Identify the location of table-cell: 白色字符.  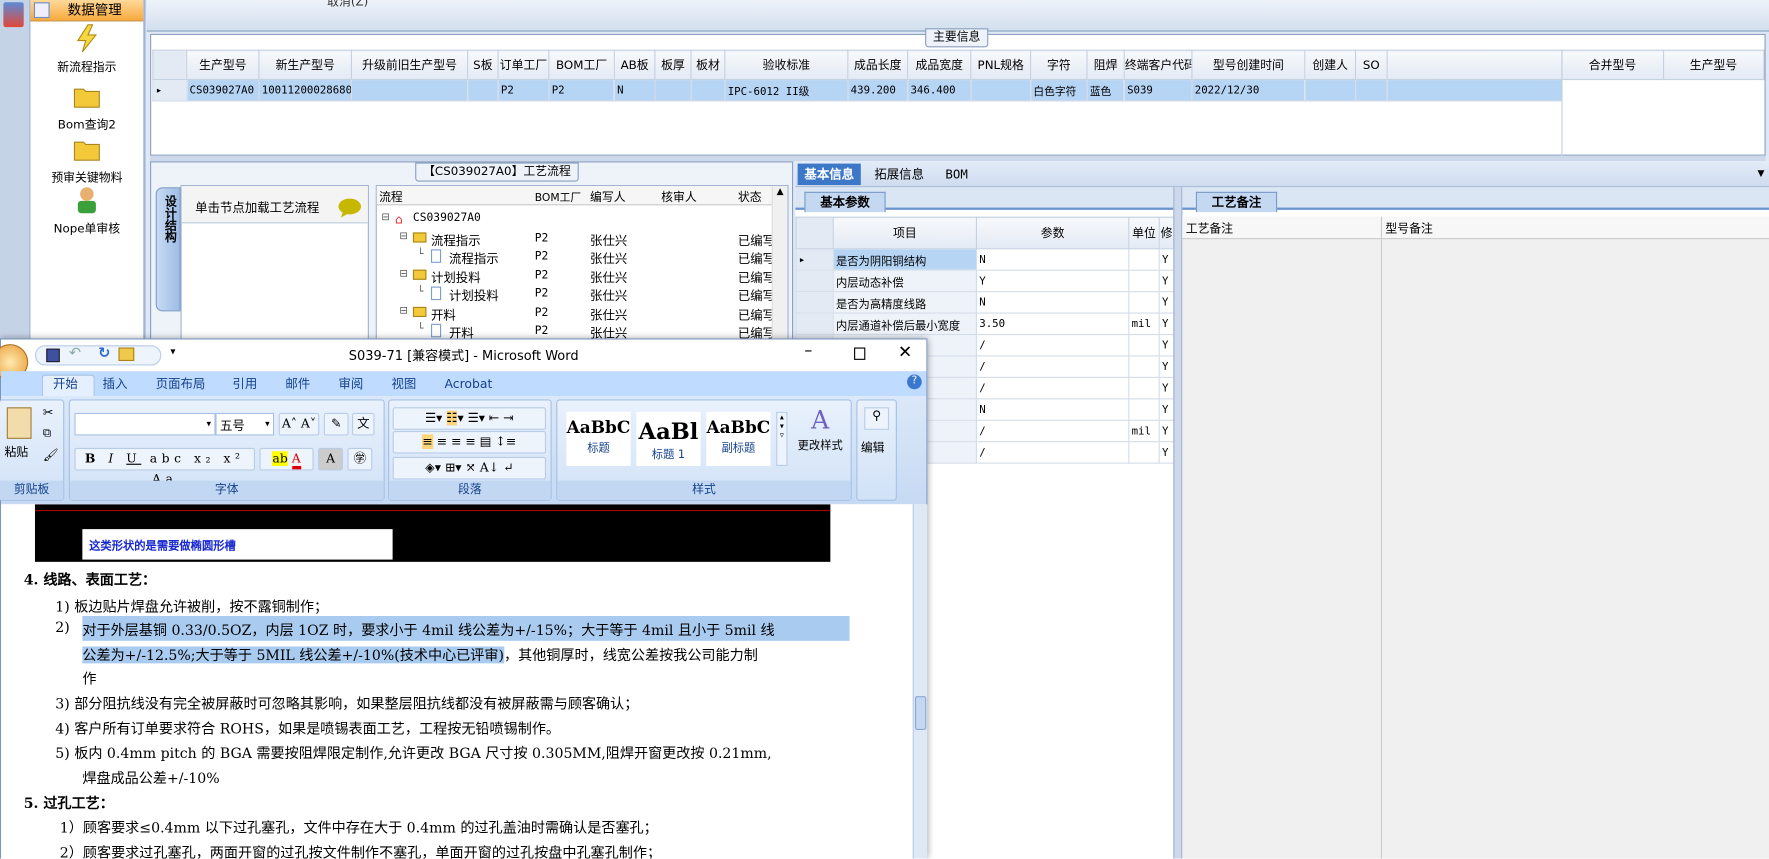
(1059, 90).